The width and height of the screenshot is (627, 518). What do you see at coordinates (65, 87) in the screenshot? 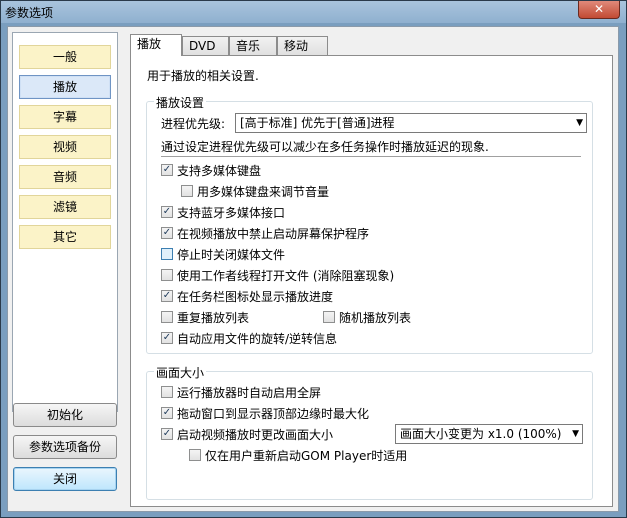
I see `sidebar-item-playback: 播放` at bounding box center [65, 87].